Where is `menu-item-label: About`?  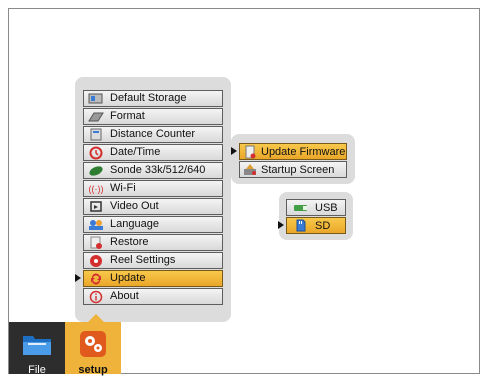 menu-item-label: About is located at coordinates (124, 296).